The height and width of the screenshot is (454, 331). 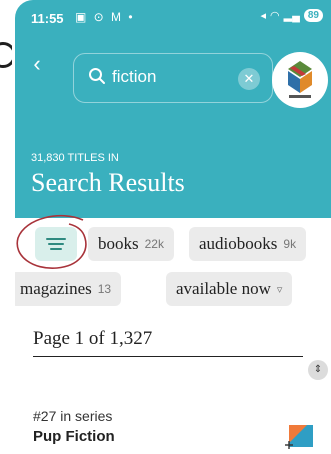 I want to click on back-button: ‹, so click(x=37, y=64).